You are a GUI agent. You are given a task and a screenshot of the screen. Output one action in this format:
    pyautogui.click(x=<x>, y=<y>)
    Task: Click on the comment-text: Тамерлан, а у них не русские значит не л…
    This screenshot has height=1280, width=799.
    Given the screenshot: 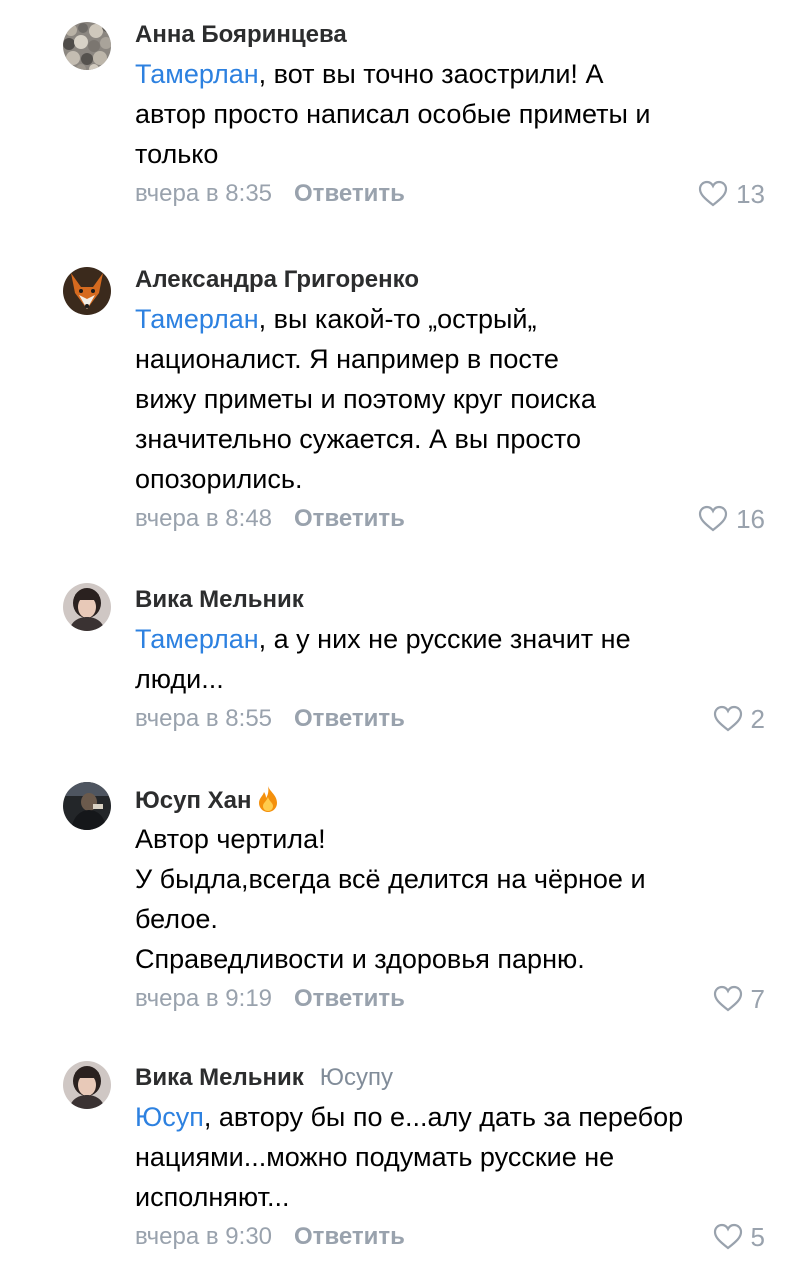 What is the action you would take?
    pyautogui.click(x=450, y=659)
    